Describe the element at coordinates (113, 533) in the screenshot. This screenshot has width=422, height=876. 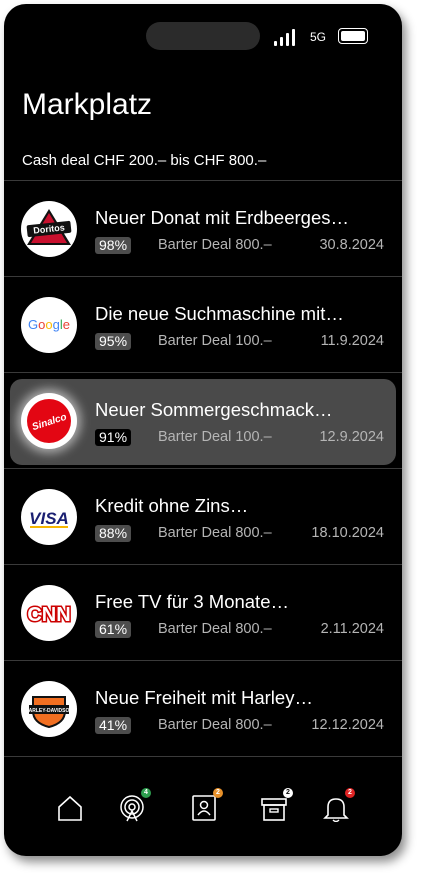
I see `match-percent-badge: 88%` at that location.